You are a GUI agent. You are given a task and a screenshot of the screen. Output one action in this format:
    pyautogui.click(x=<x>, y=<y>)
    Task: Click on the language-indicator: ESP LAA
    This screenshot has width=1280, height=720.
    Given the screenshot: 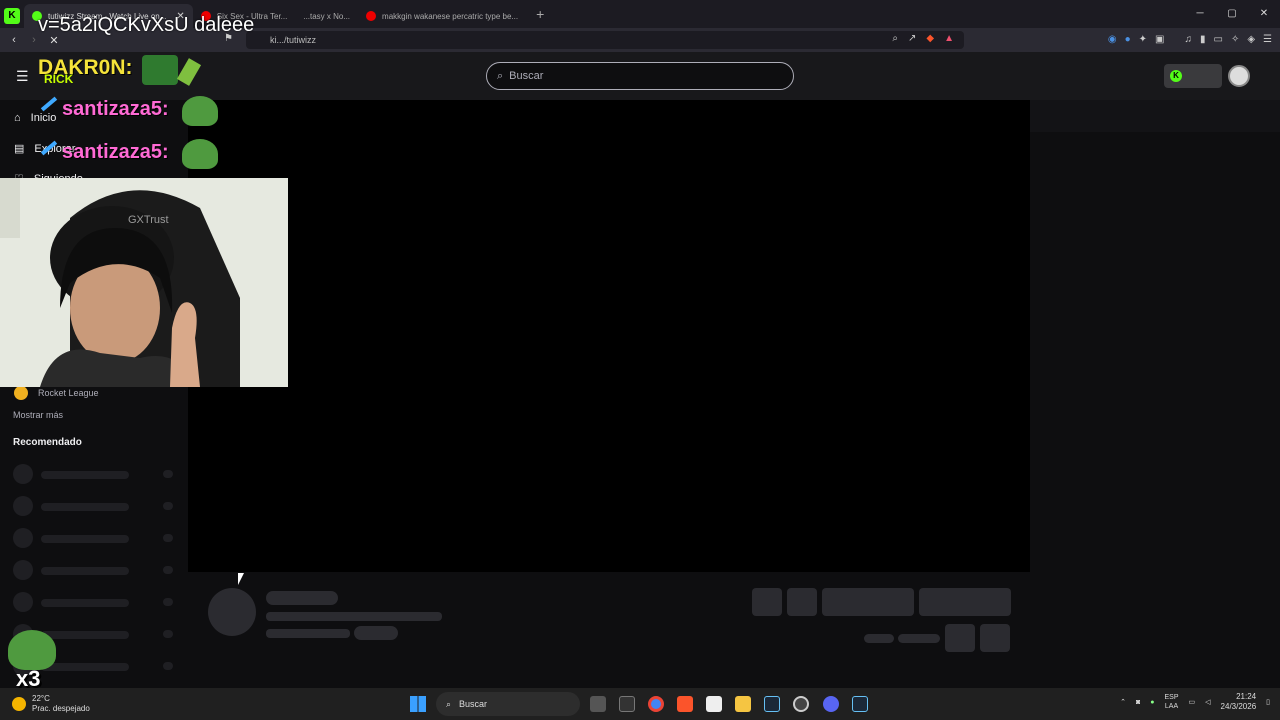 What is the action you would take?
    pyautogui.click(x=1172, y=702)
    